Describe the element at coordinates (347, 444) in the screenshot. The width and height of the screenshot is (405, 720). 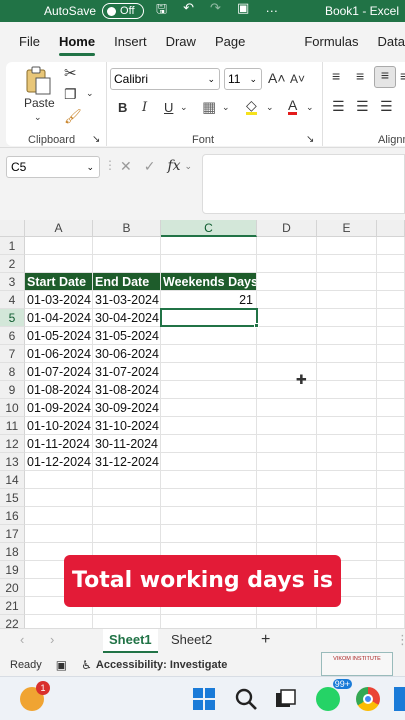
I see `cell-e12` at that location.